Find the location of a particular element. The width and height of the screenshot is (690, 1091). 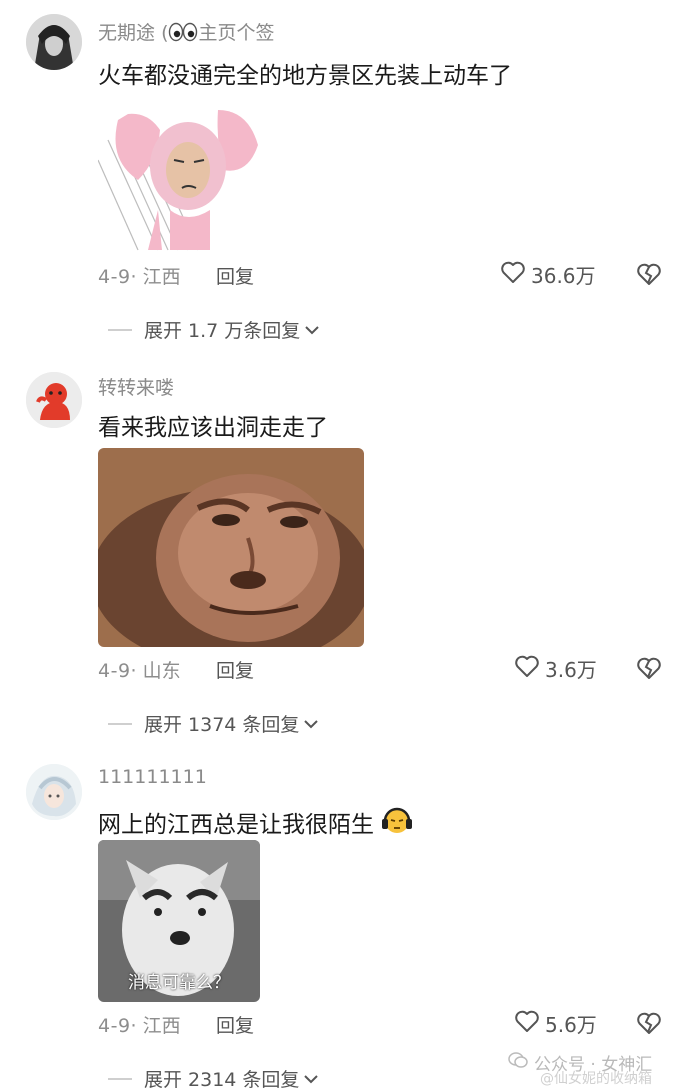

reply-button: 回复 is located at coordinates (235, 1024).